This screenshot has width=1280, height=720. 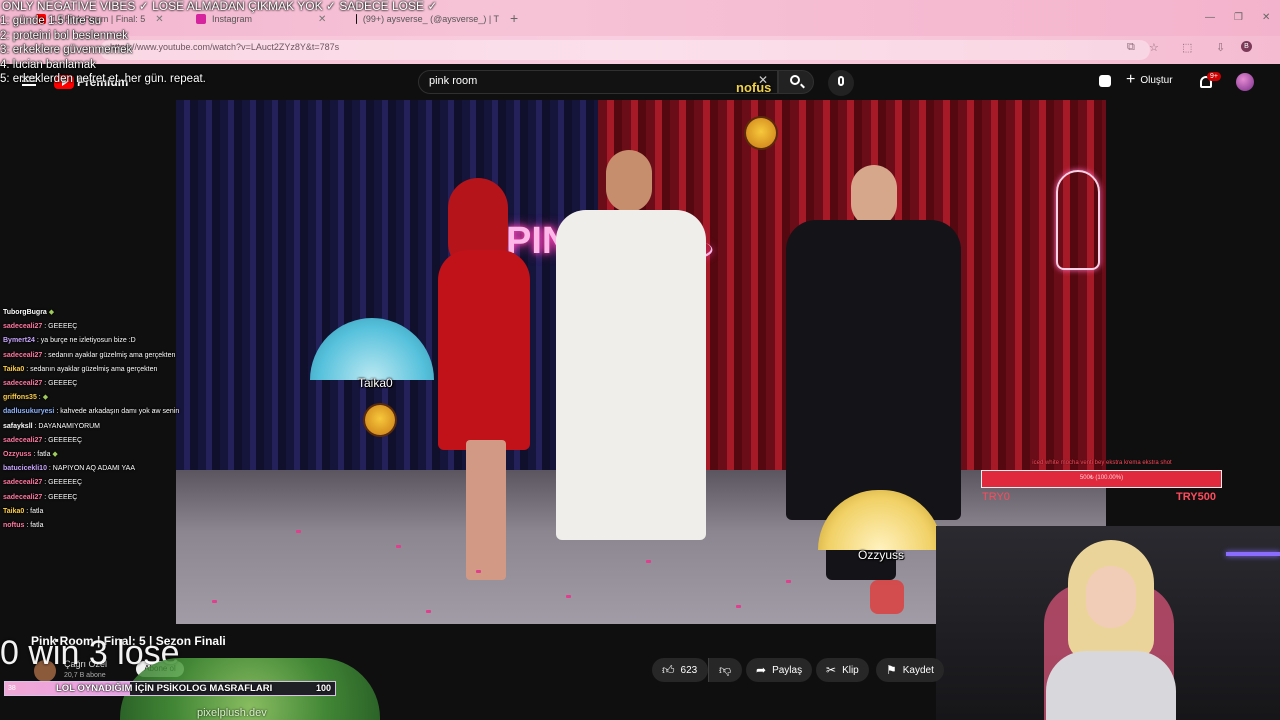 I want to click on create-button: + Oluştur, so click(x=1149, y=80).